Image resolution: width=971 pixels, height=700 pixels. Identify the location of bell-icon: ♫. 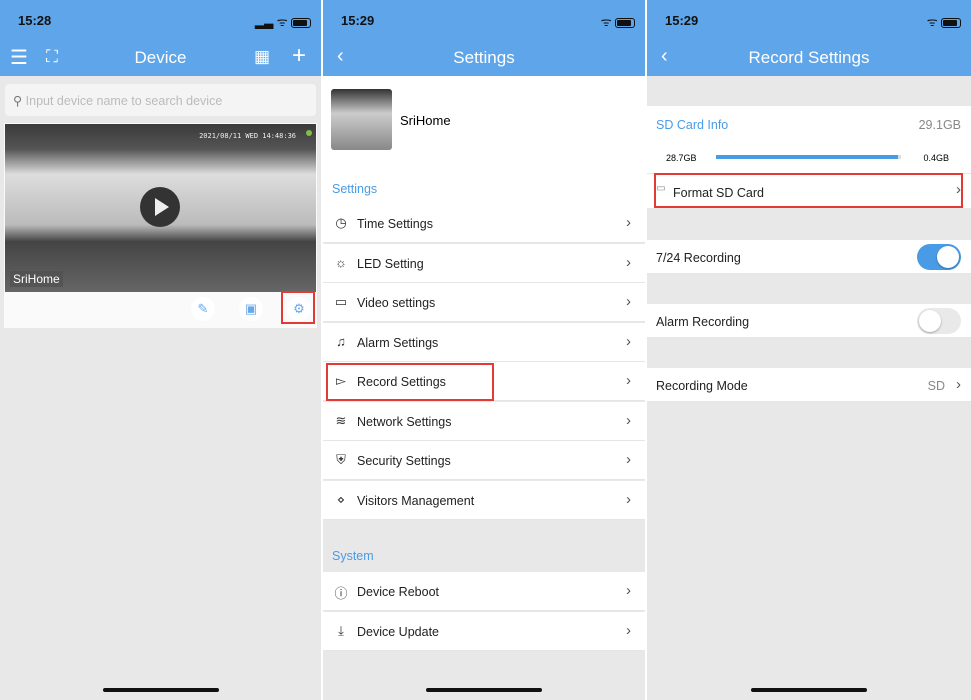
(341, 341).